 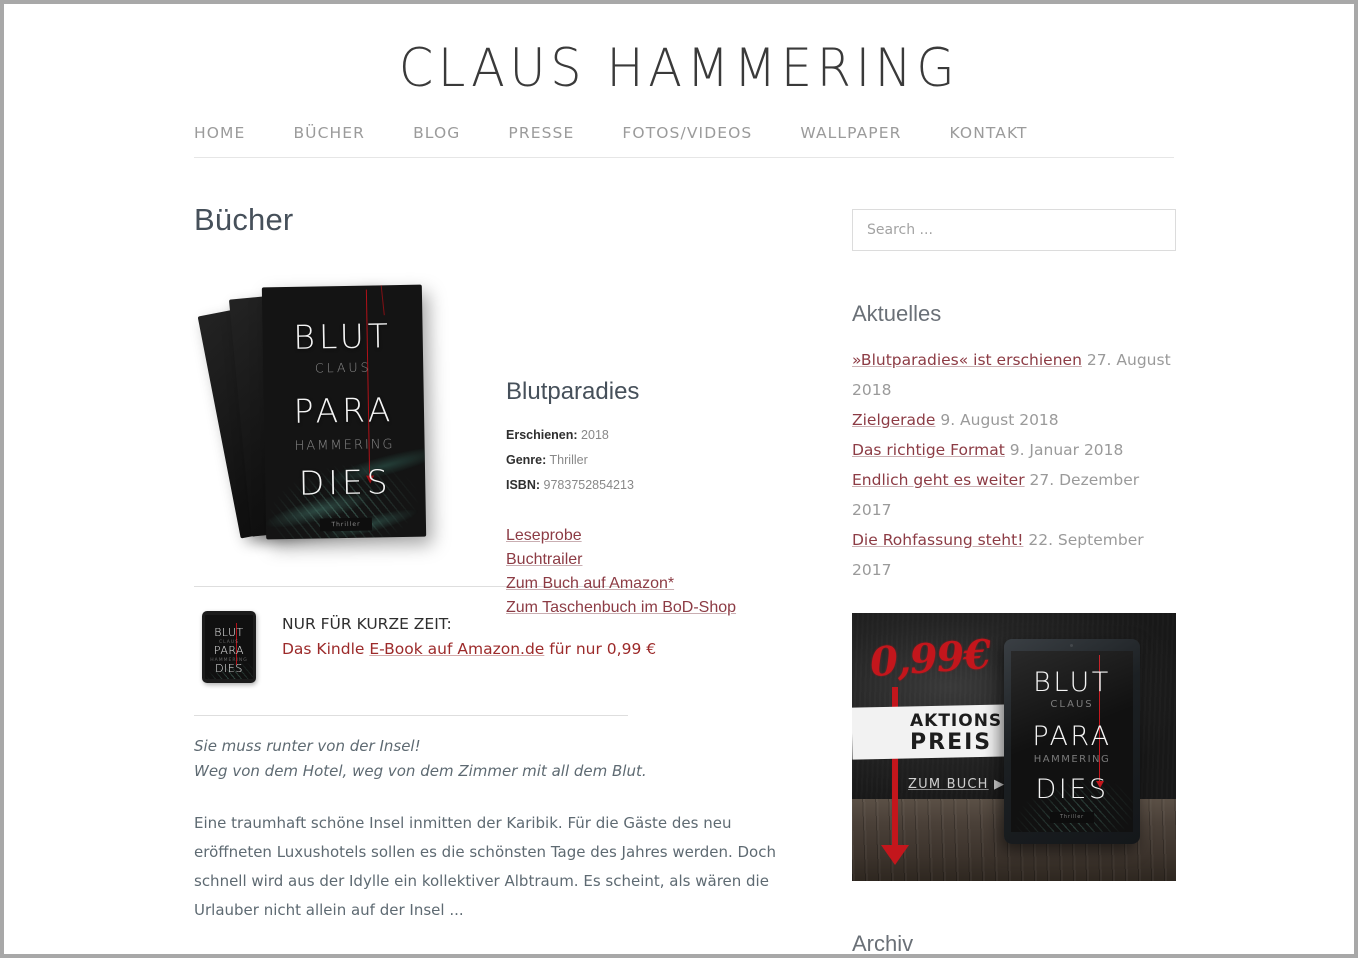 What do you see at coordinates (229, 632) in the screenshot?
I see `promo-cover-line-1: BLUT` at bounding box center [229, 632].